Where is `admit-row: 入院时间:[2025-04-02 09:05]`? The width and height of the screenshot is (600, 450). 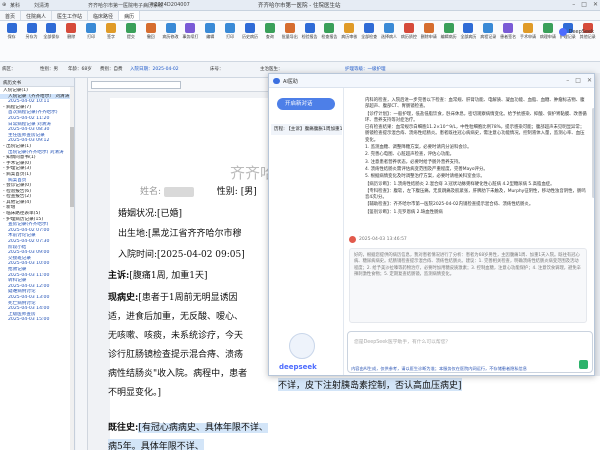
admit-row: 入院时间:[2025-04-02 09:05] is located at coordinates (181, 253).